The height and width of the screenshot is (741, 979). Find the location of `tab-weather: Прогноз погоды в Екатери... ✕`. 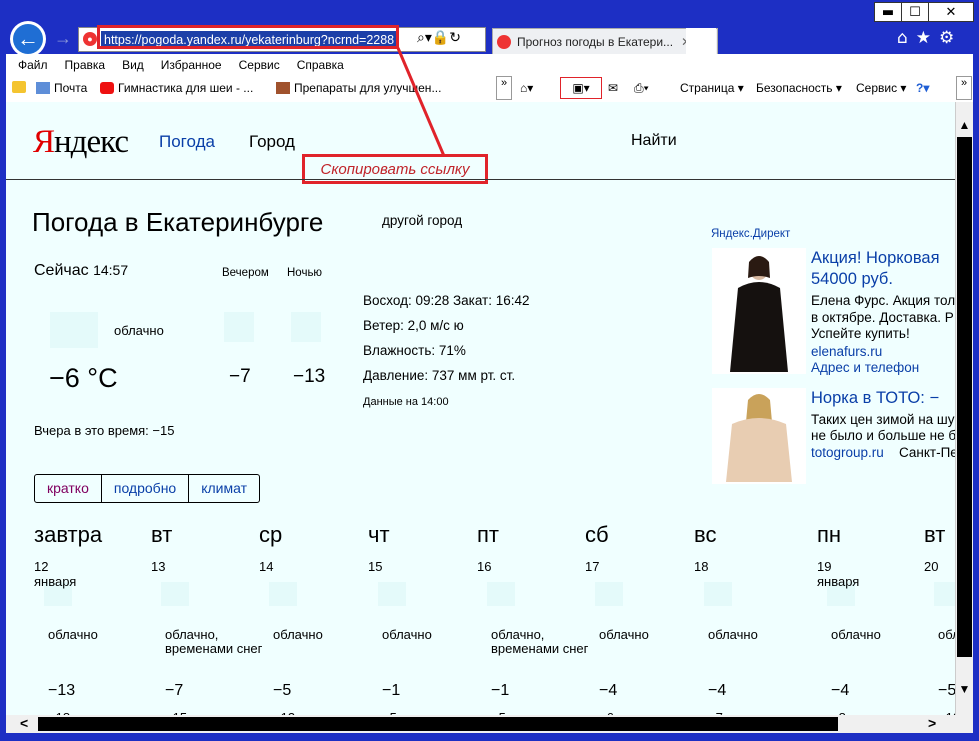

tab-weather: Прогноз погоды в Екатери... ✕ is located at coordinates (605, 41).